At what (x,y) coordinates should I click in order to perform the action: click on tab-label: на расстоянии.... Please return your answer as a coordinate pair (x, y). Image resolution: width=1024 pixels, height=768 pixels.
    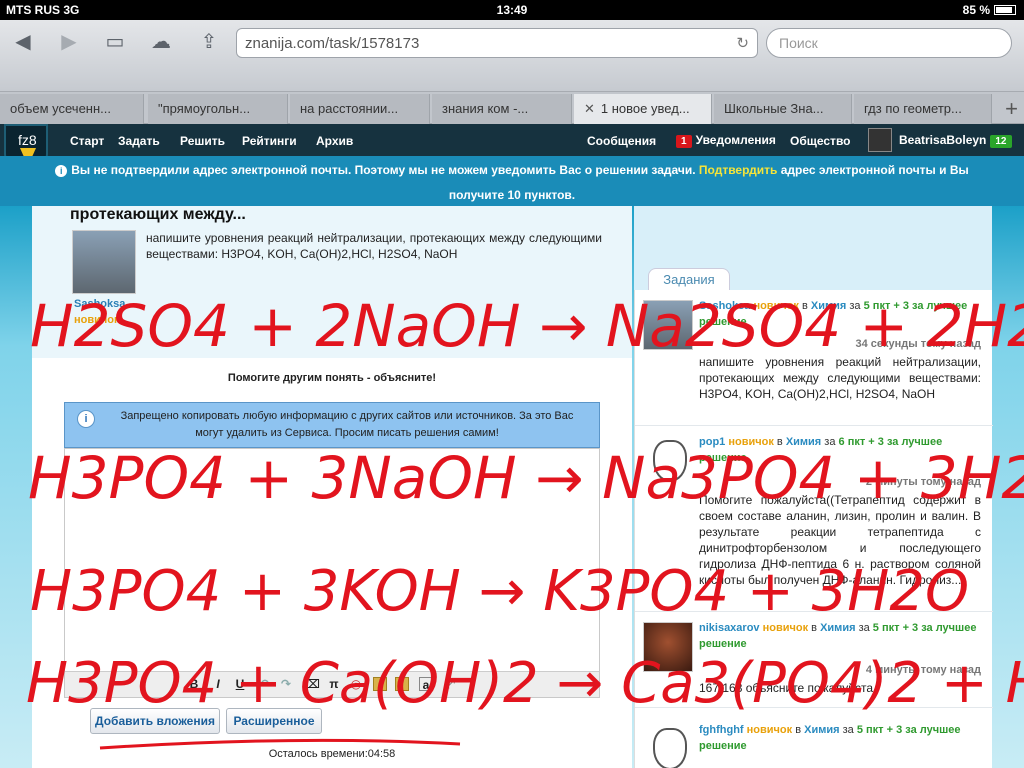
    Looking at the image, I should click on (349, 108).